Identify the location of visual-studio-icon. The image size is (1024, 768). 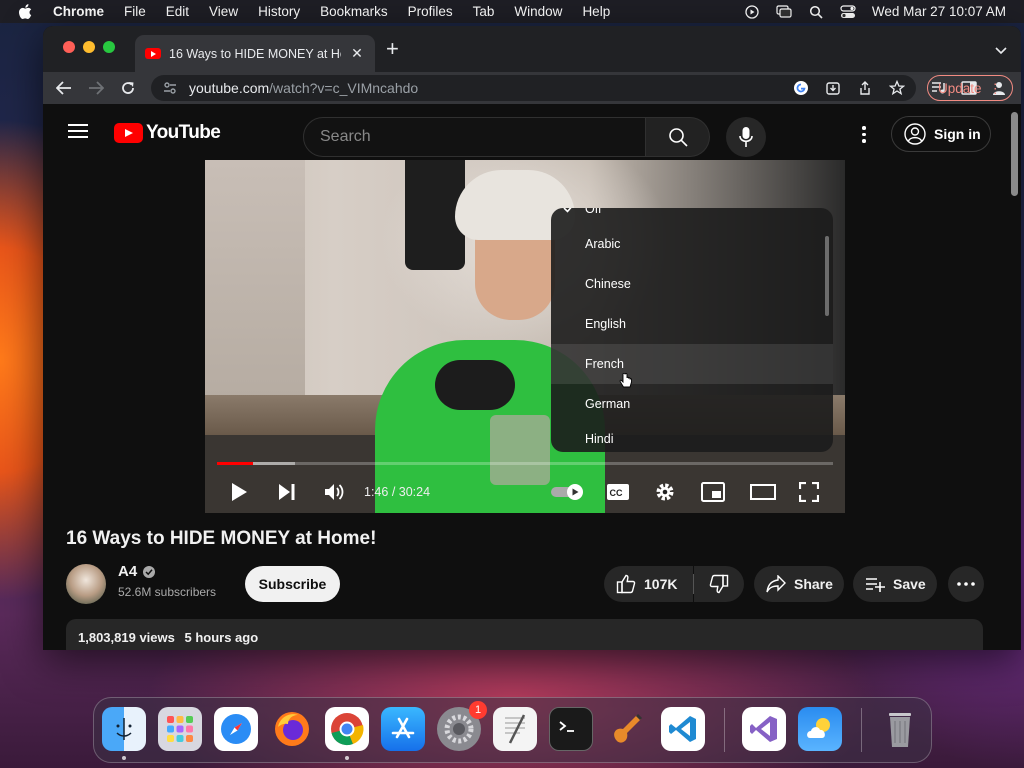
(764, 729).